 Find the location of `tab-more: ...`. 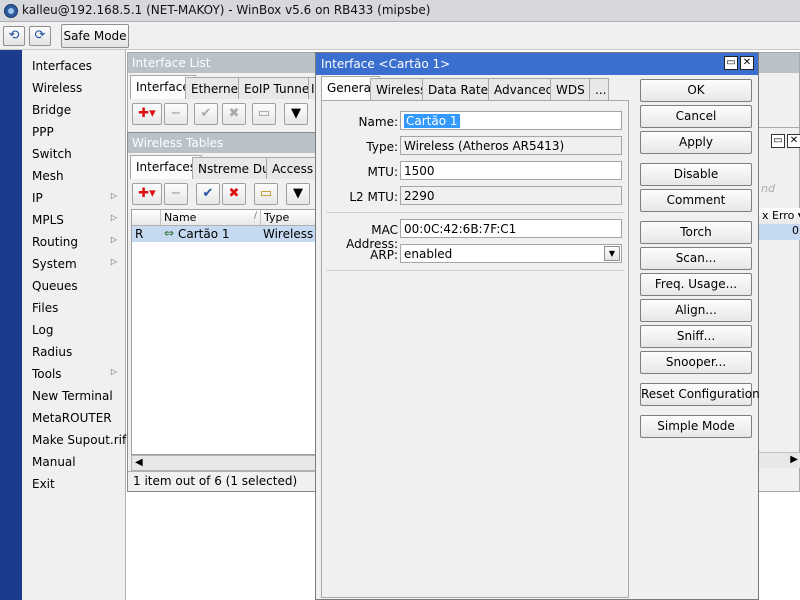

tab-more: ... is located at coordinates (599, 89).